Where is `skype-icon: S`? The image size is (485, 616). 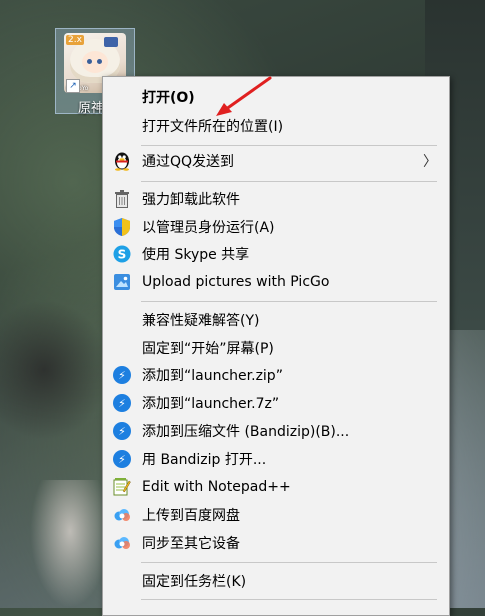 skype-icon: S is located at coordinates (122, 254).